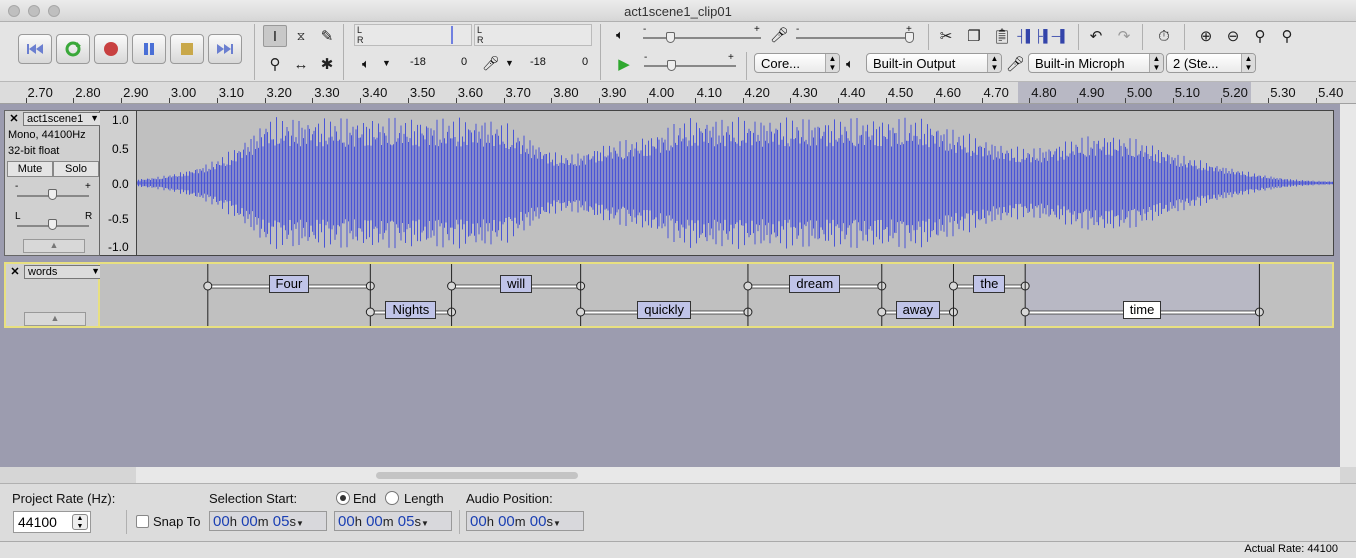  I want to click on stop-button, so click(187, 49).